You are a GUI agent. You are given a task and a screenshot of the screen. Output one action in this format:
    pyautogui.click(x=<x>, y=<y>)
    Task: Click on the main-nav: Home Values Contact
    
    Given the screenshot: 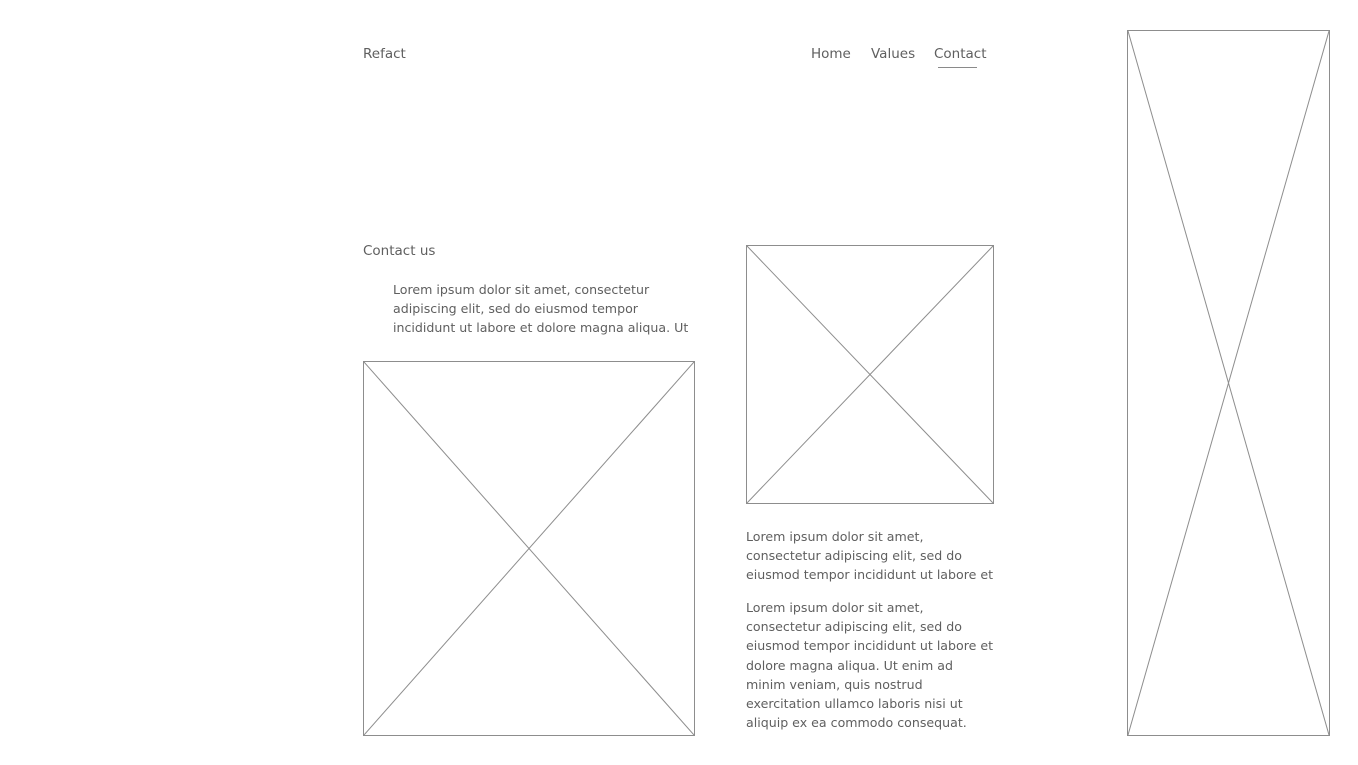 What is the action you would take?
    pyautogui.click(x=873, y=58)
    